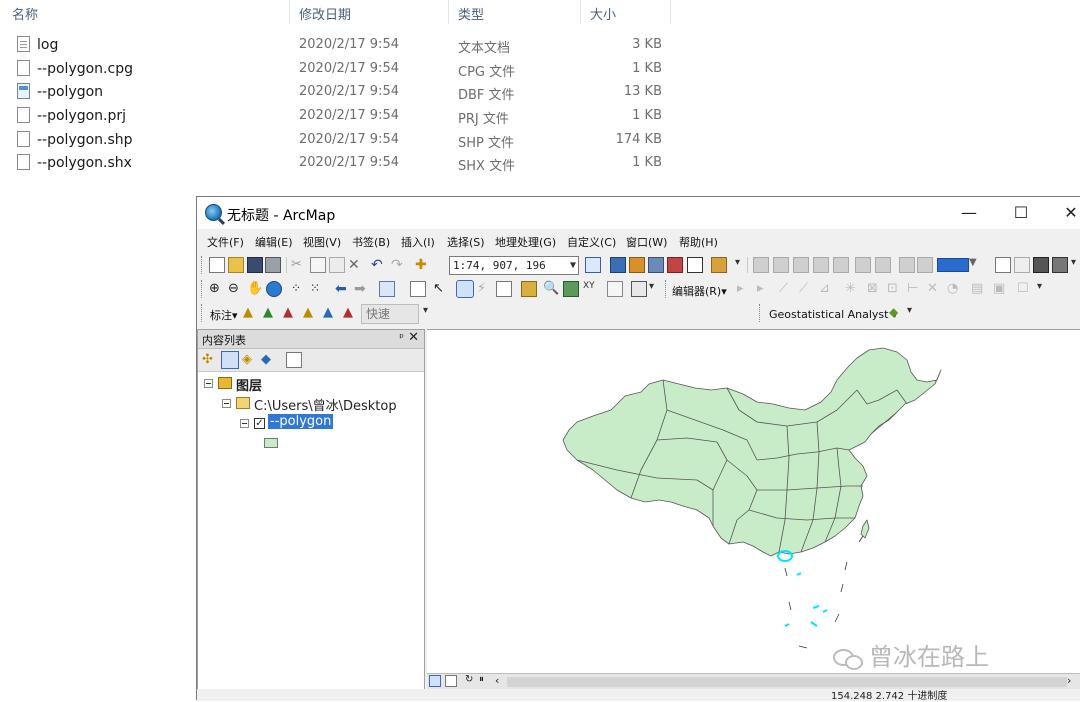 The height and width of the screenshot is (702, 1080). Describe the element at coordinates (695, 265) in the screenshot. I see `python-window-icon` at that location.